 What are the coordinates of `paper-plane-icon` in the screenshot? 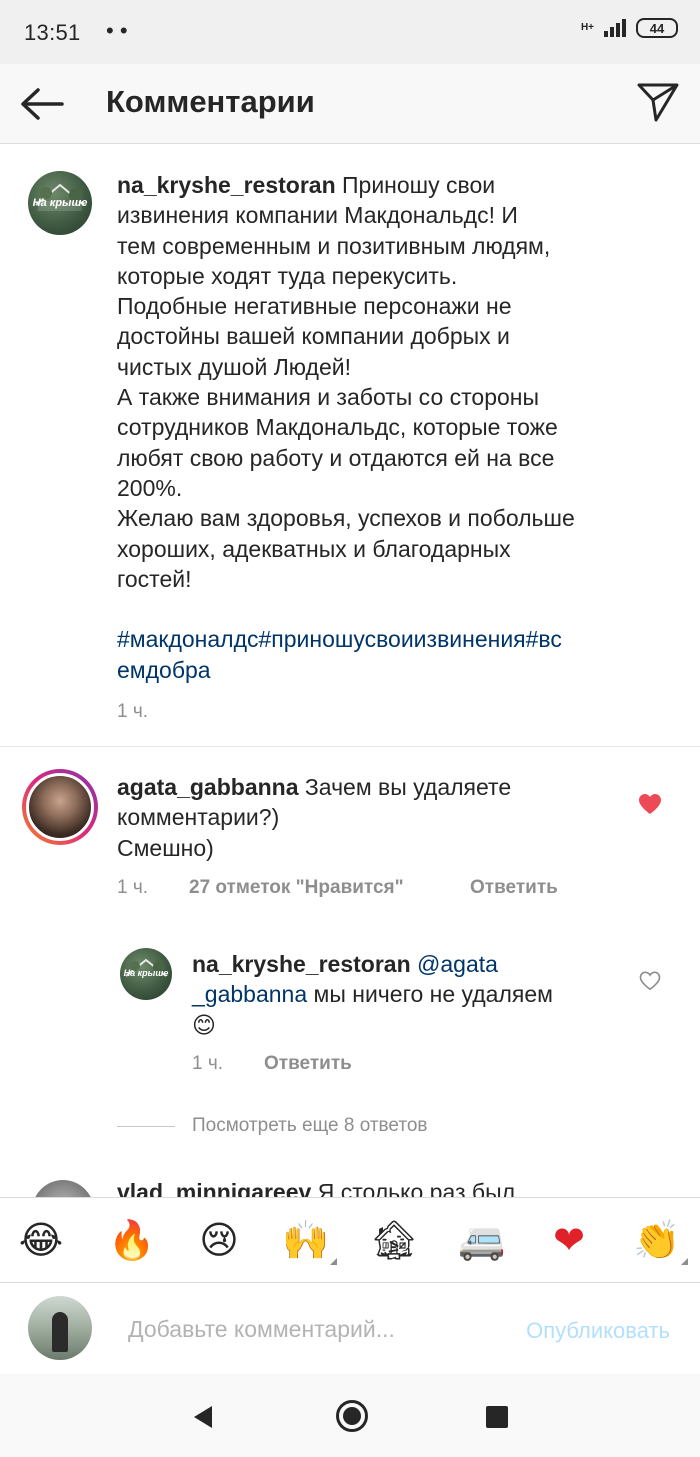 It's located at (658, 102).